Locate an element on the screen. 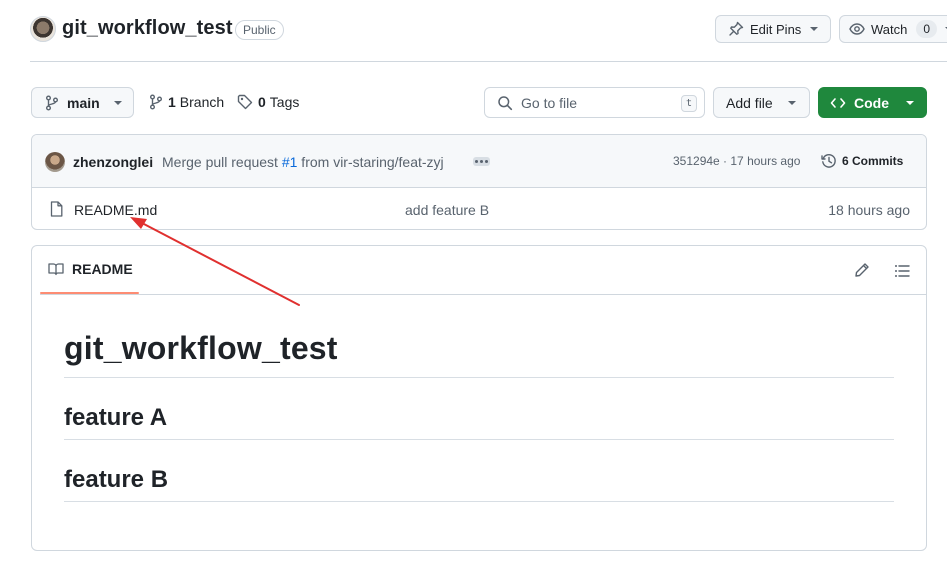 The width and height of the screenshot is (947, 576). search-icon is located at coordinates (505, 102).